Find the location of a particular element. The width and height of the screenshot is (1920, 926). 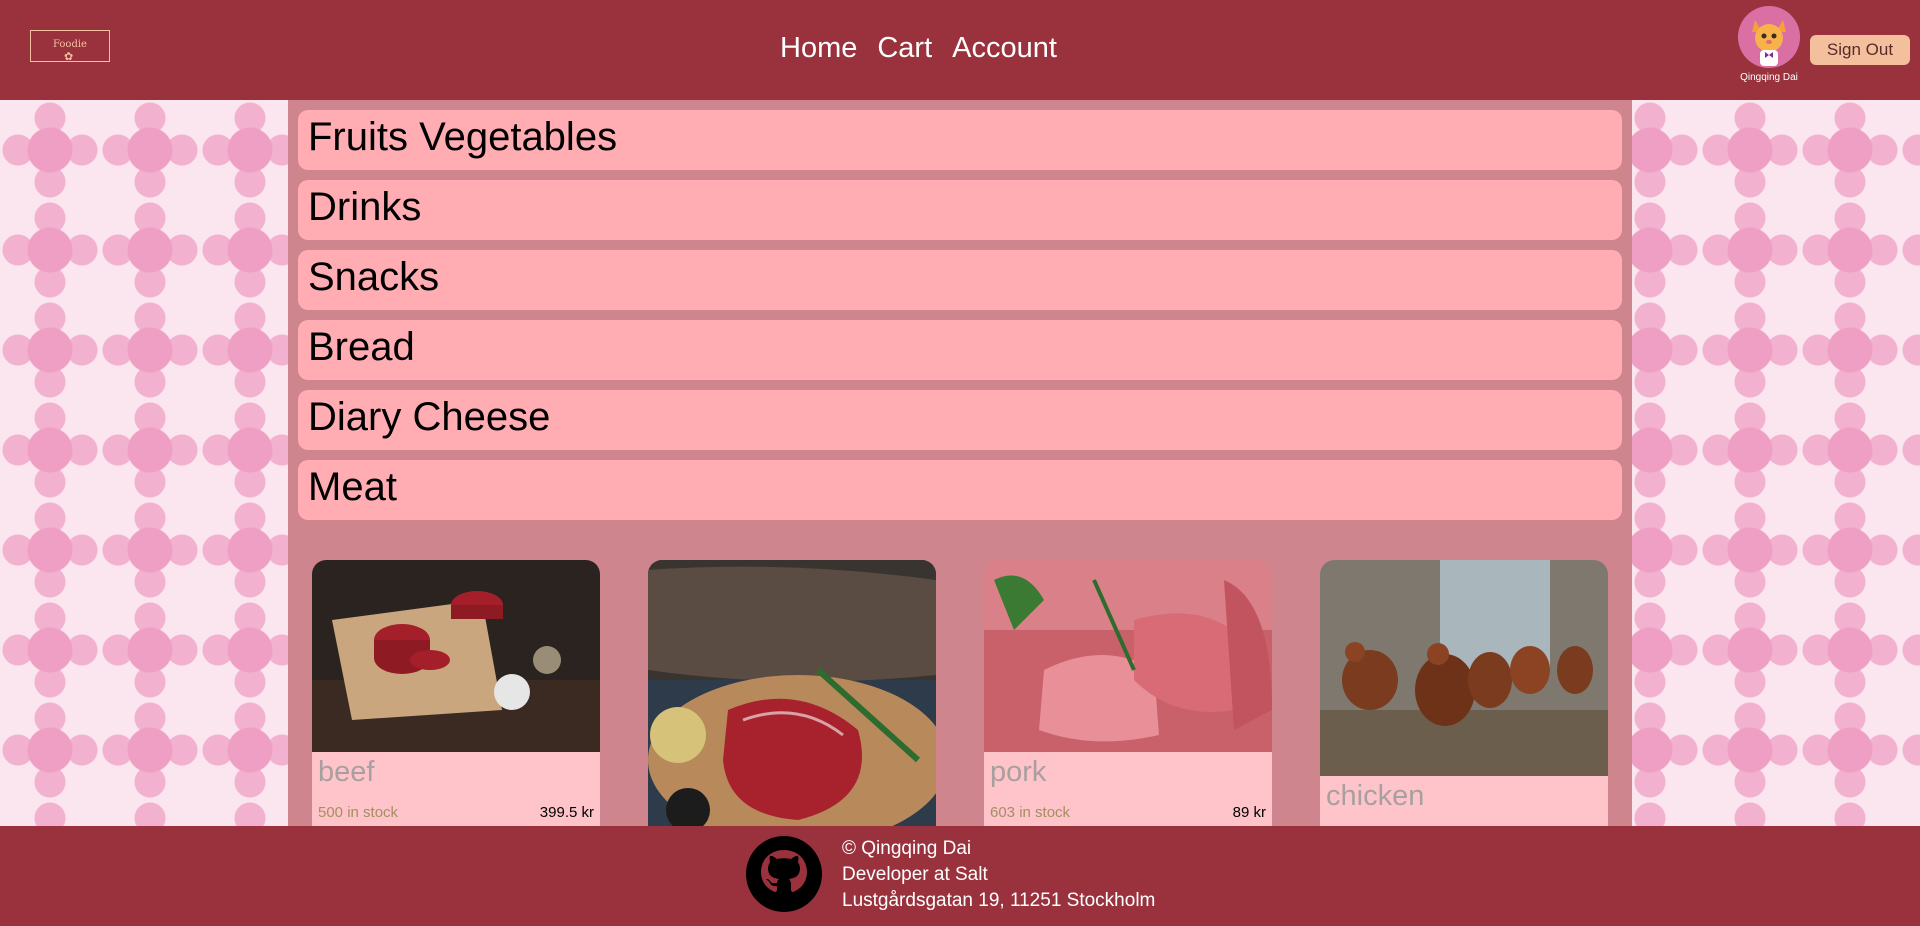

product-stock: 603 in stock is located at coordinates (1030, 812).